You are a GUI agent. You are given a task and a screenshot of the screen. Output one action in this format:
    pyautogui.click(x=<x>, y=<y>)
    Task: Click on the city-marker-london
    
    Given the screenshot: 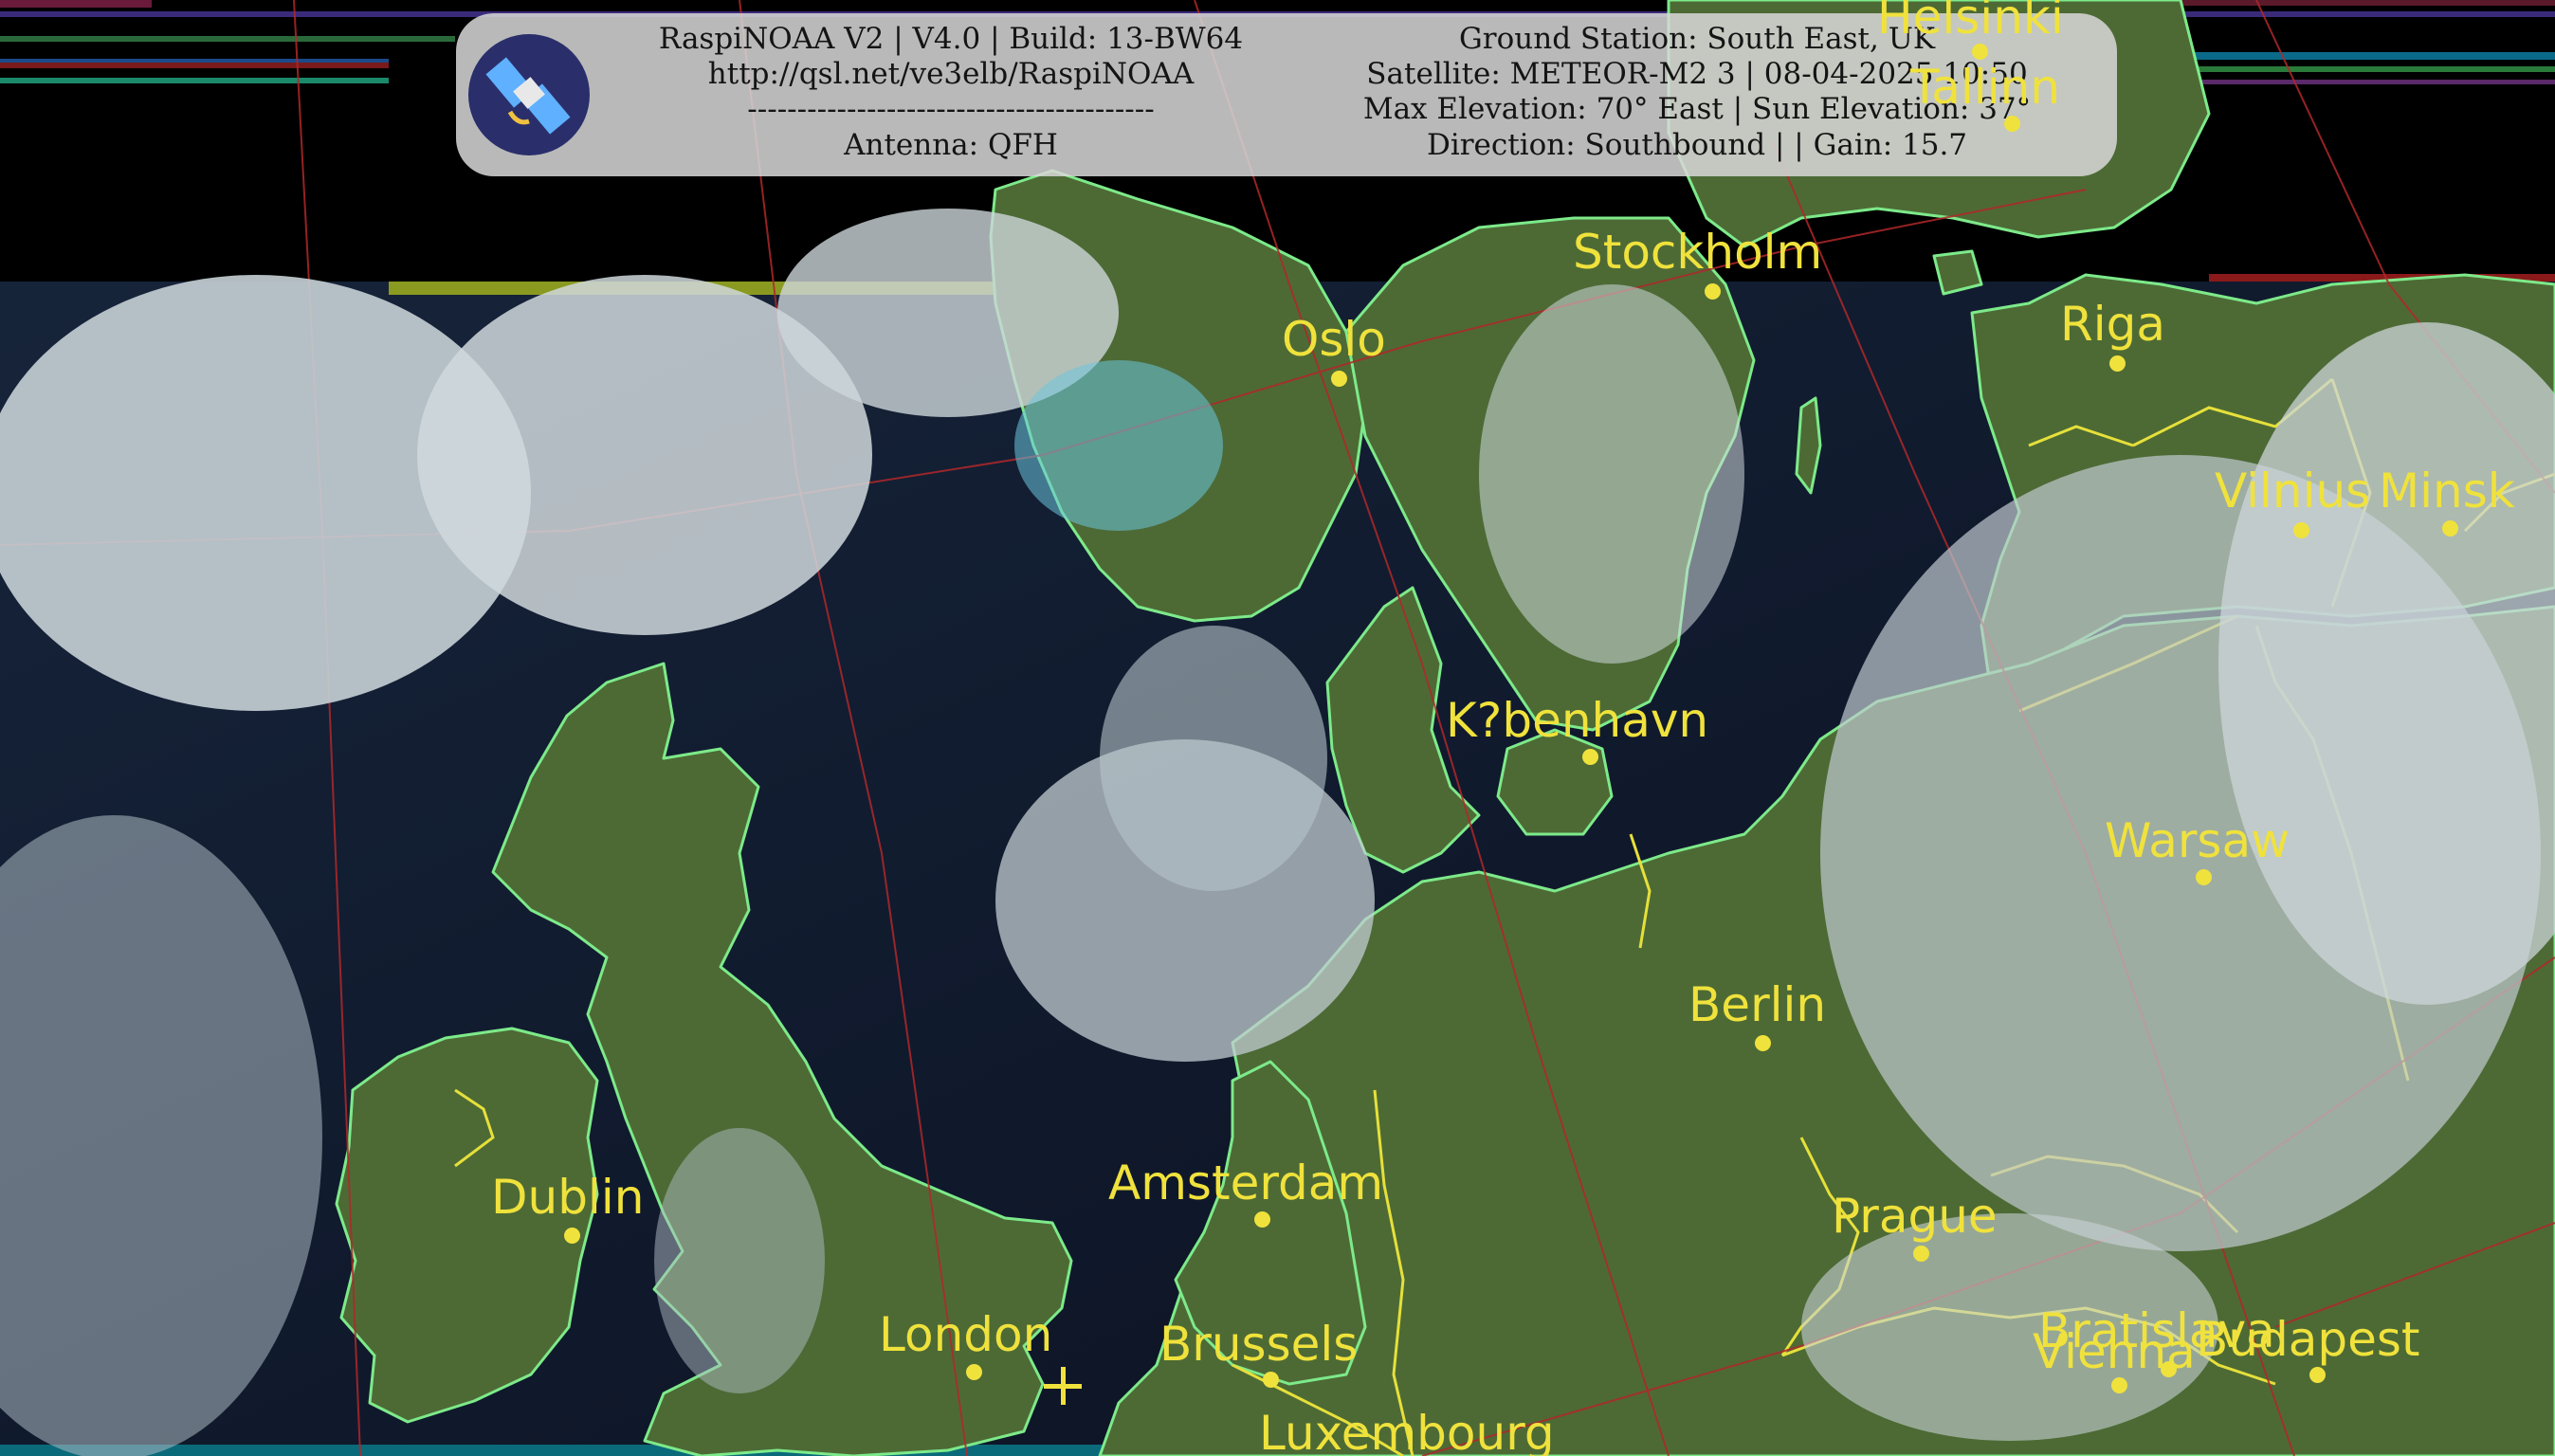 What is the action you would take?
    pyautogui.click(x=974, y=1372)
    